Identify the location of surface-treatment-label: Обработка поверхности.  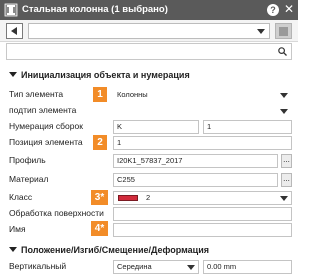
(56, 213).